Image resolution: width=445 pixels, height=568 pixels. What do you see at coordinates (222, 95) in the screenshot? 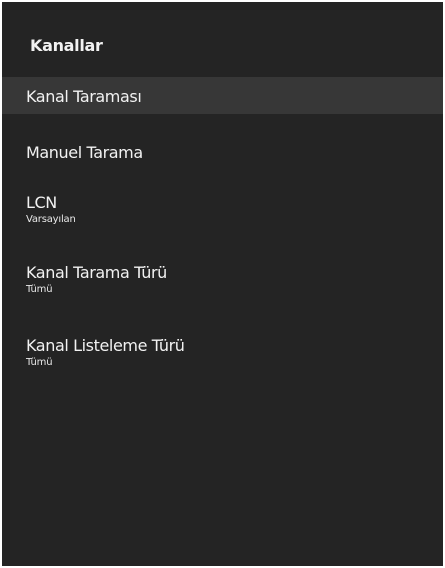
I see `menu-item-kanal-taramasi: Kanal Taraması` at bounding box center [222, 95].